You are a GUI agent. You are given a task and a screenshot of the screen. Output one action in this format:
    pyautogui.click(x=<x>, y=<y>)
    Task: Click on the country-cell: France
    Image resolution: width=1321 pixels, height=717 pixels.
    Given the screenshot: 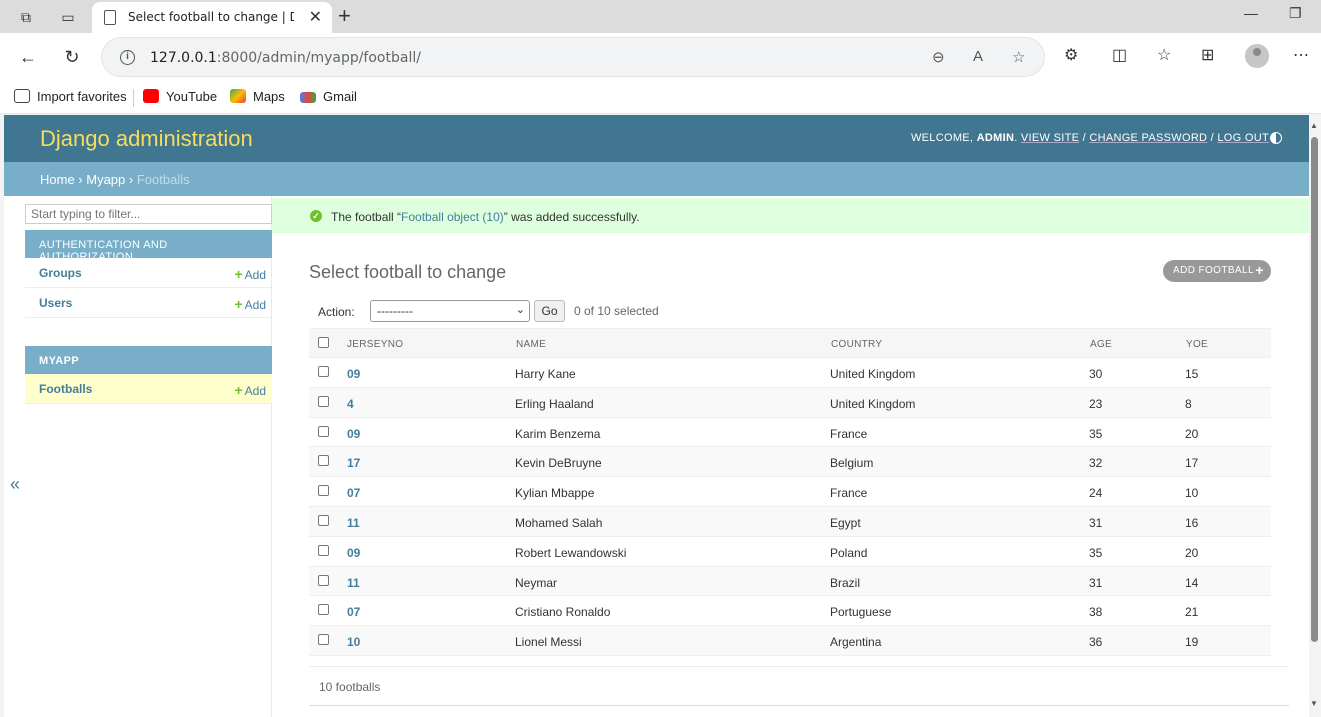 What is the action you would take?
    pyautogui.click(x=849, y=493)
    